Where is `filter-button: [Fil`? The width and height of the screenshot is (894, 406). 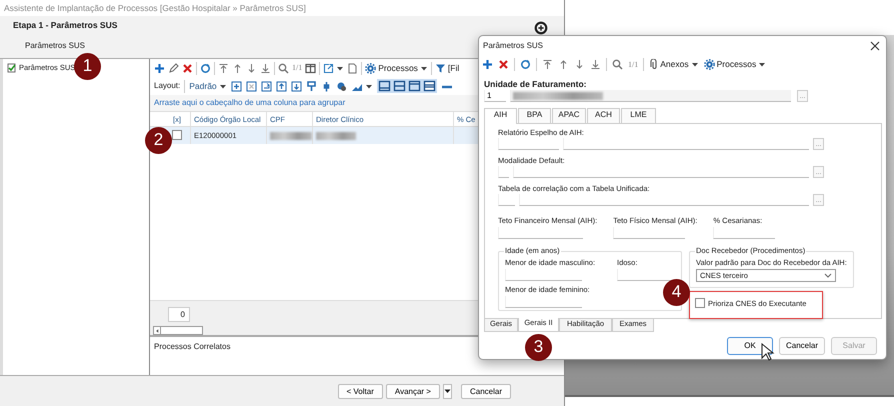
filter-button: [Fil is located at coordinates (447, 68).